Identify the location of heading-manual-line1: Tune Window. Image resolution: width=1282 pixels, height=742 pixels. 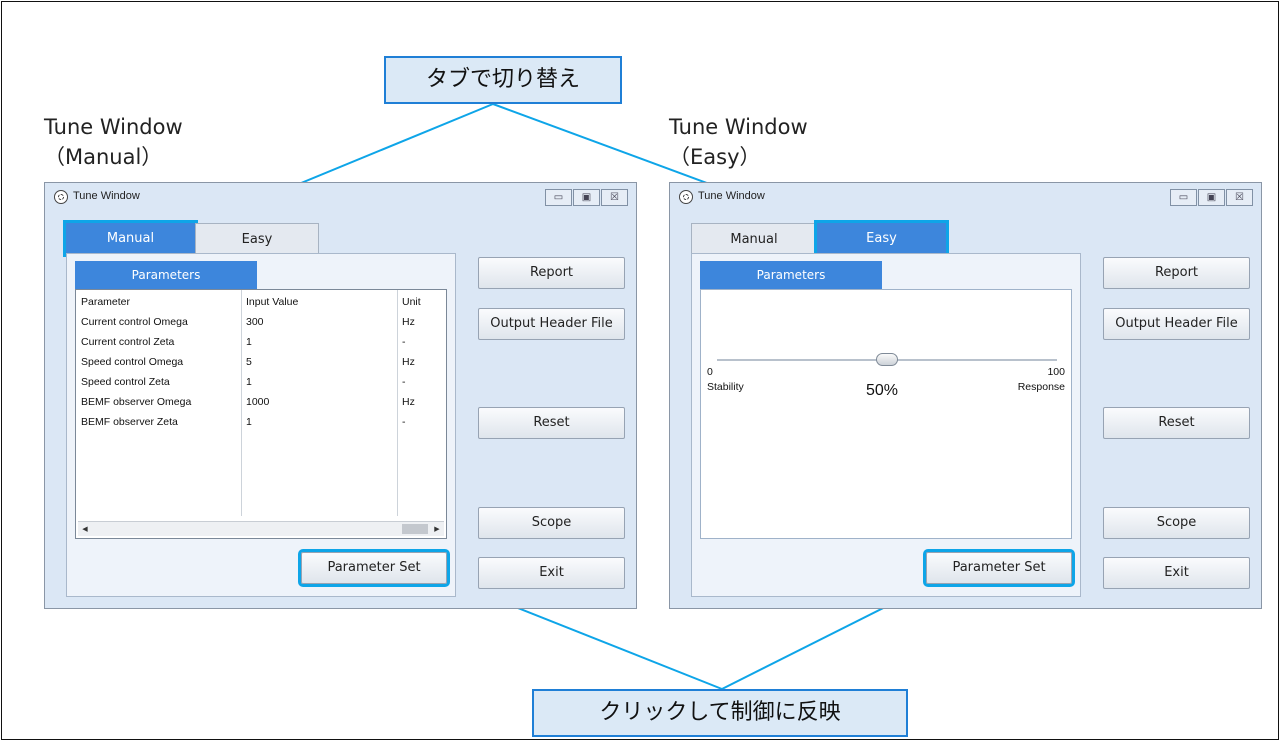
(113, 127).